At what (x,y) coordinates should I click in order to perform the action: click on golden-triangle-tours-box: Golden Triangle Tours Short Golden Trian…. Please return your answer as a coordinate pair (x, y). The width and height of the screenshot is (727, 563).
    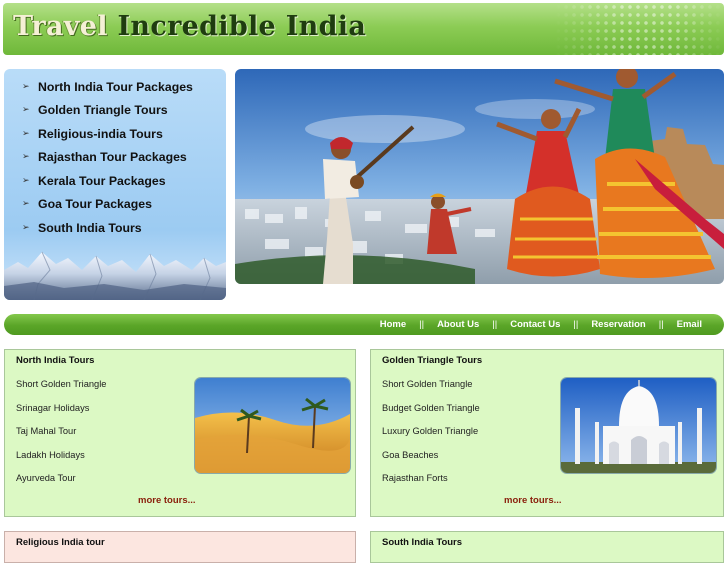
    Looking at the image, I should click on (547, 433).